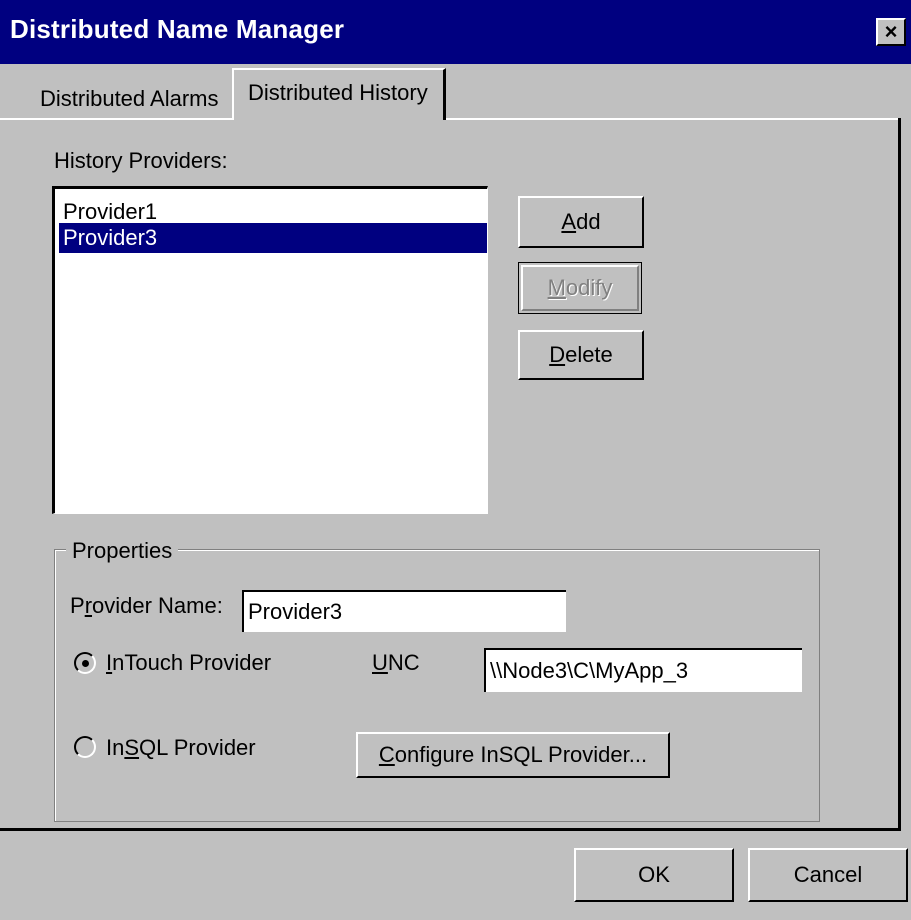 The height and width of the screenshot is (920, 911). I want to click on provider-name-label: Provider Name:, so click(146, 606).